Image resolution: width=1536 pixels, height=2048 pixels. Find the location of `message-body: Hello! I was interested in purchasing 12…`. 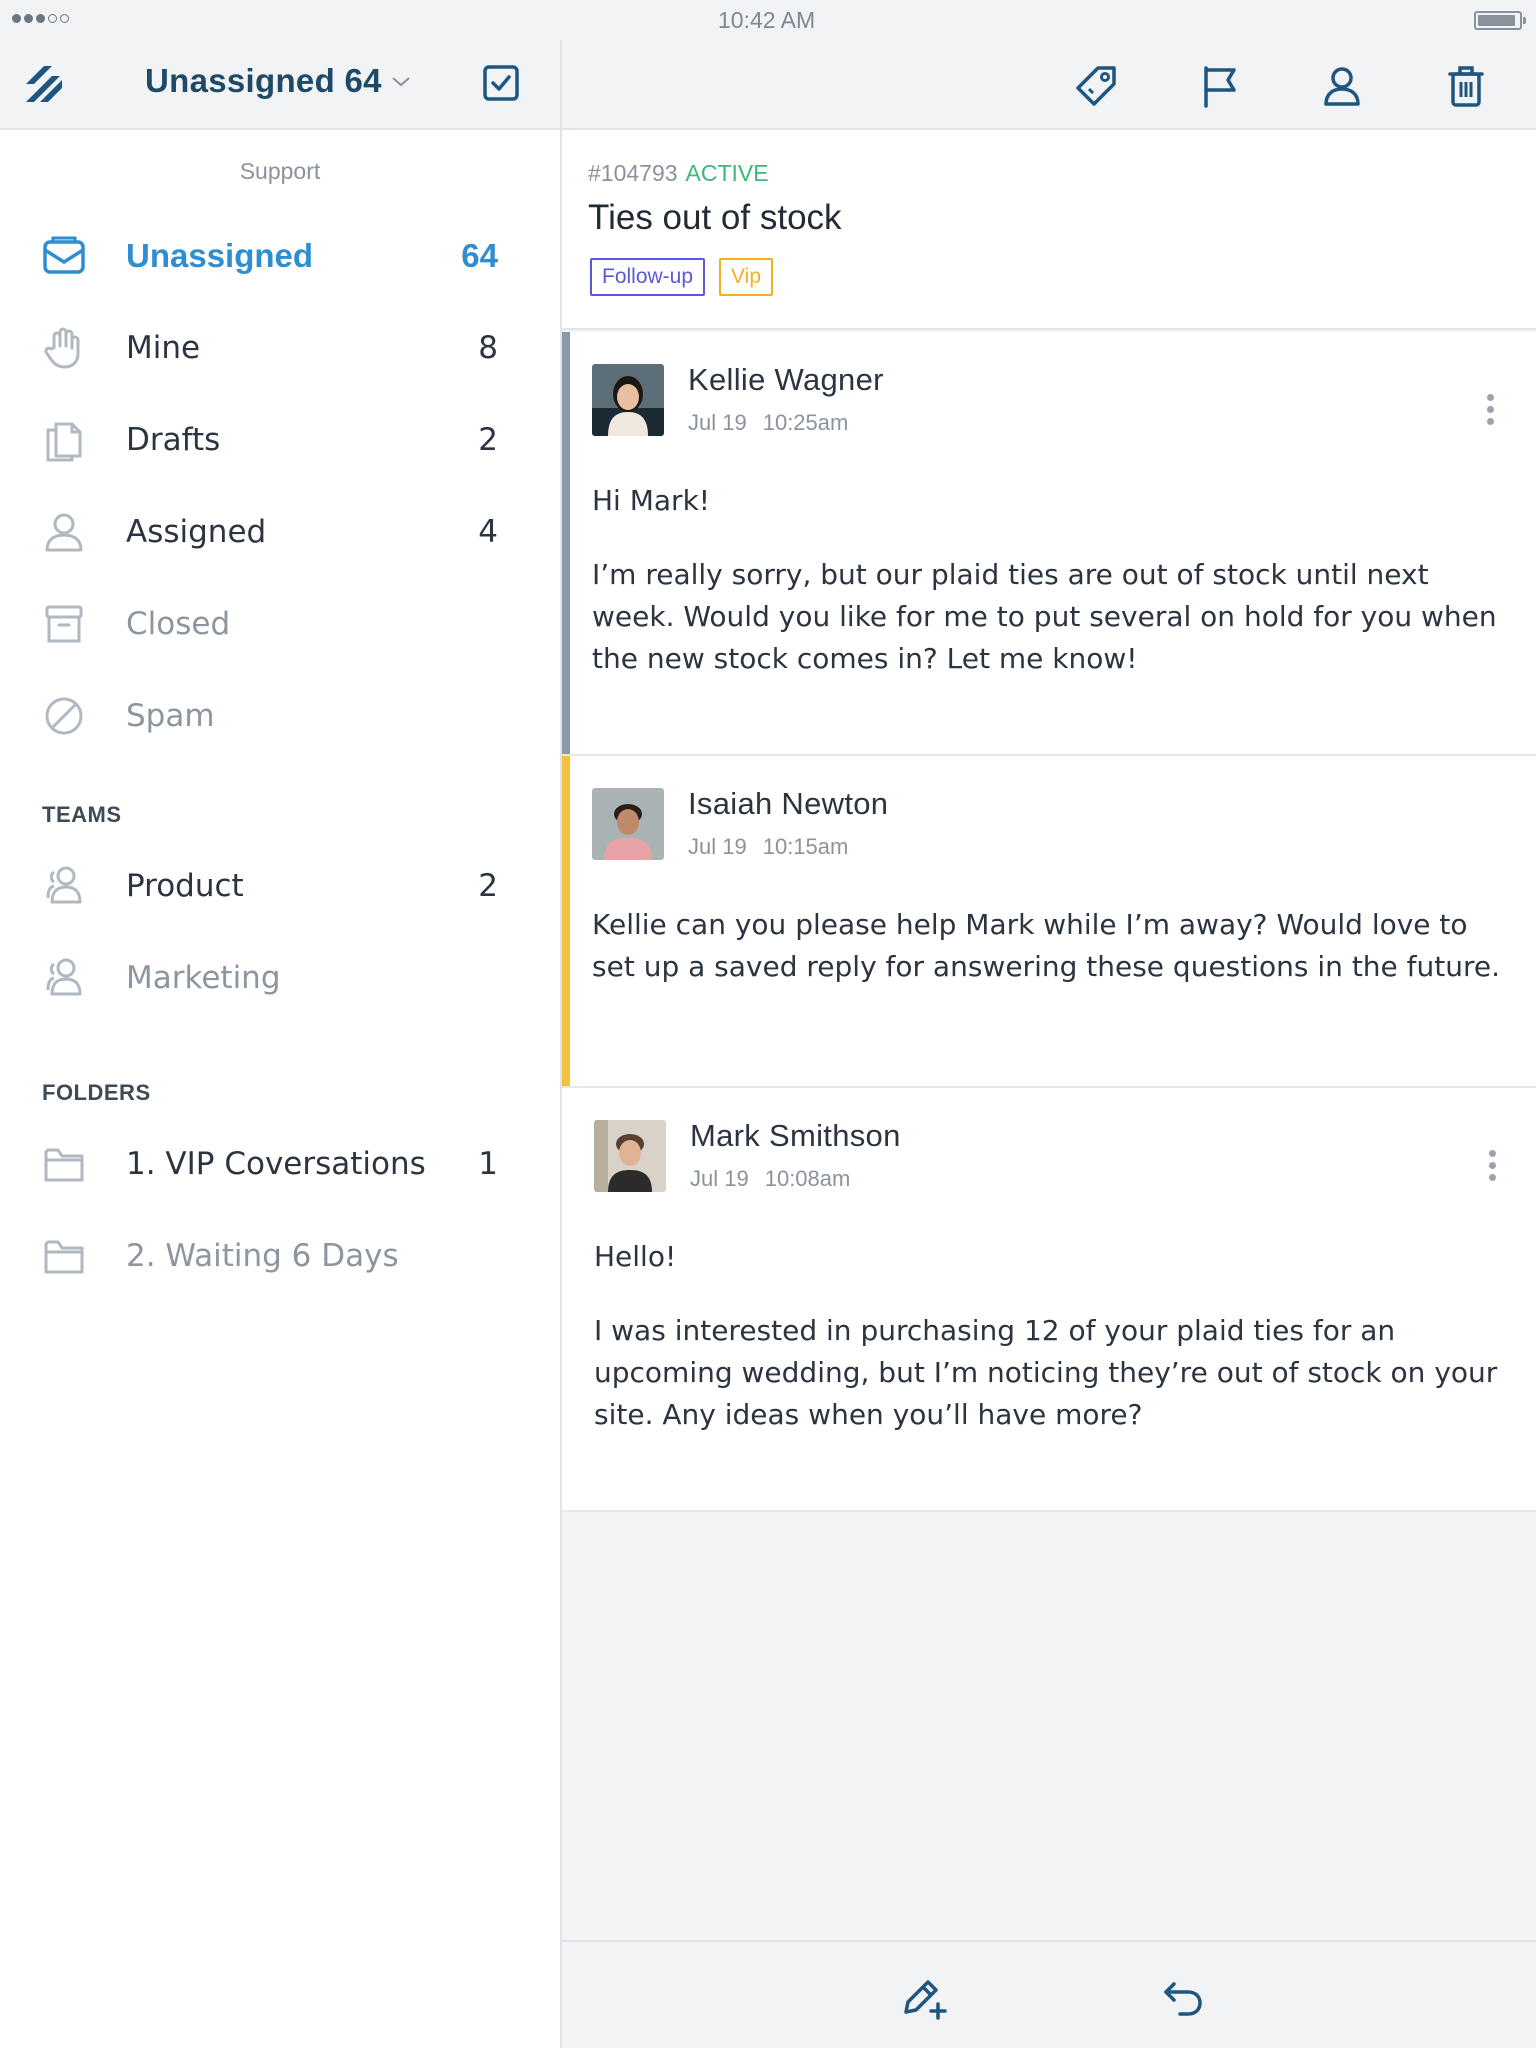

message-body: Hello! I was interested in purchasing 12… is located at coordinates (1050, 1336).